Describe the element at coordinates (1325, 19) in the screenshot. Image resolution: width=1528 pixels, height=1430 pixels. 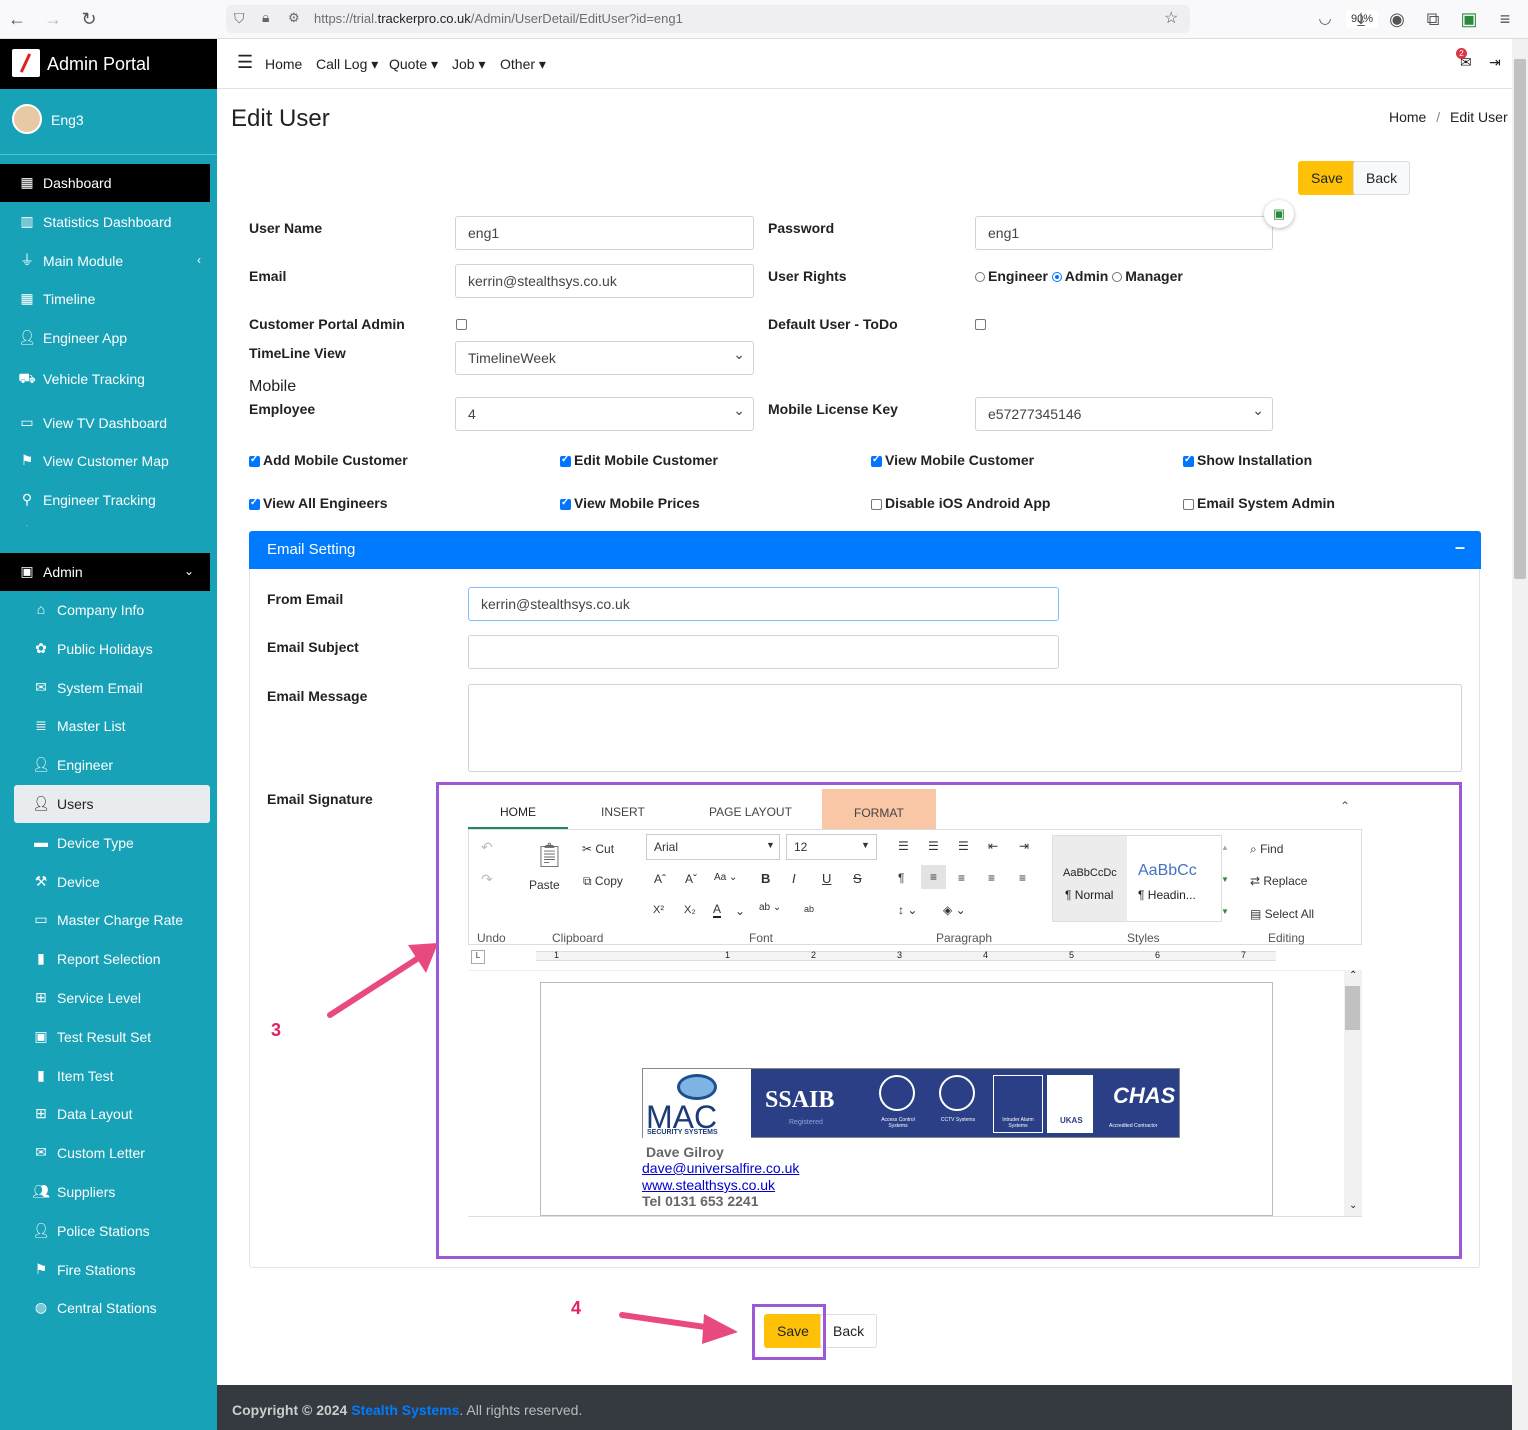
I see `pocket-icon: ◡` at that location.